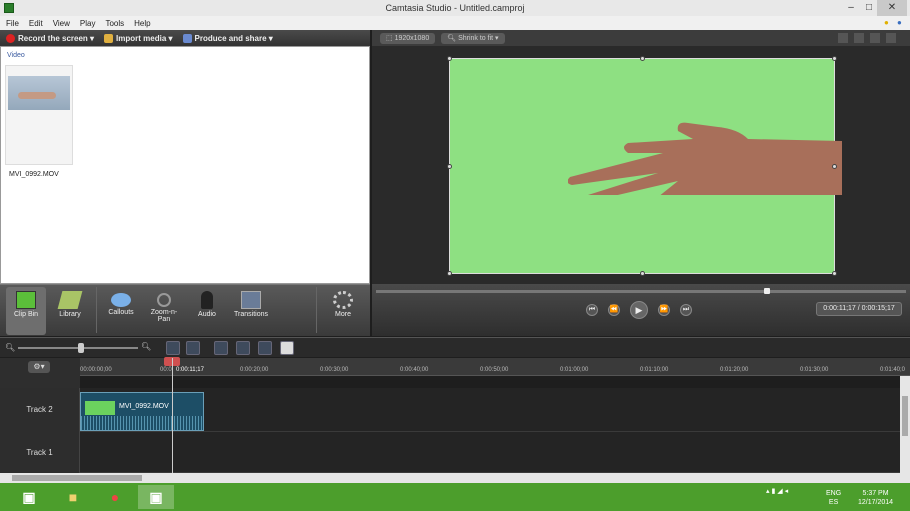  I want to click on scrubber-thumb, so click(767, 291).